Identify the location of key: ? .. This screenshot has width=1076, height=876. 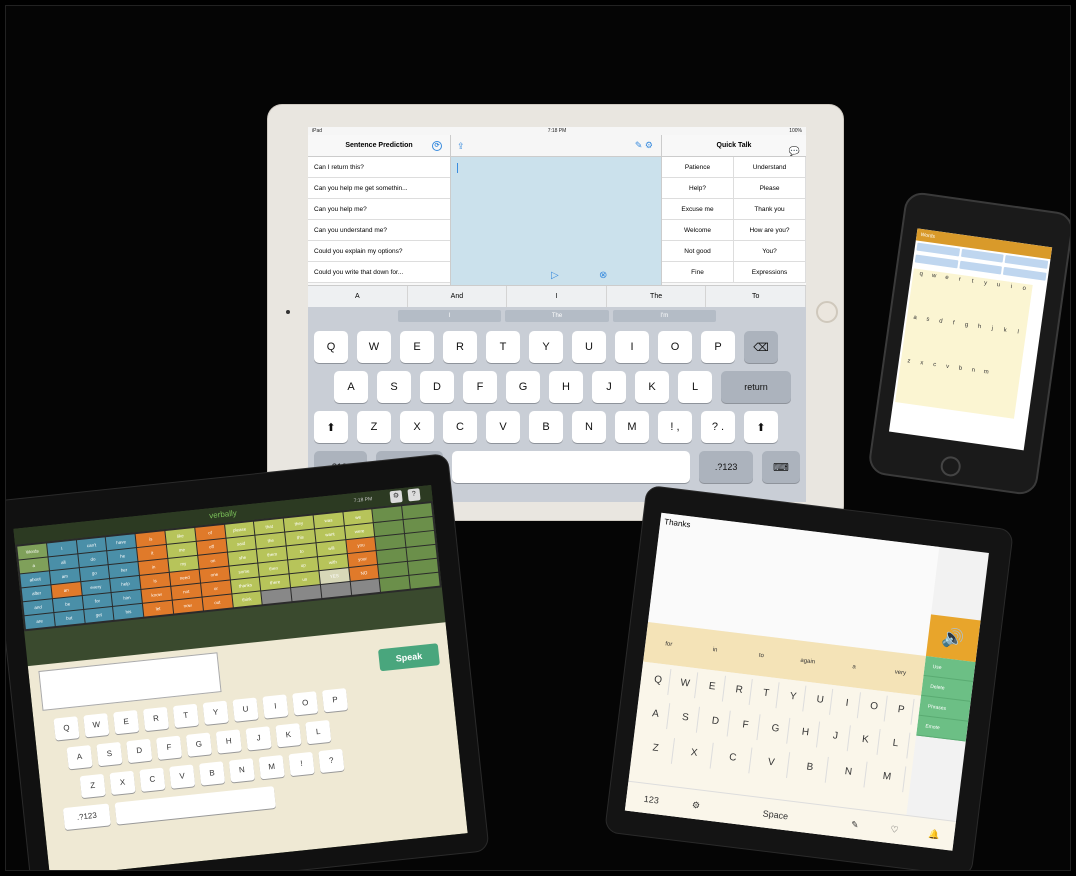
(718, 427).